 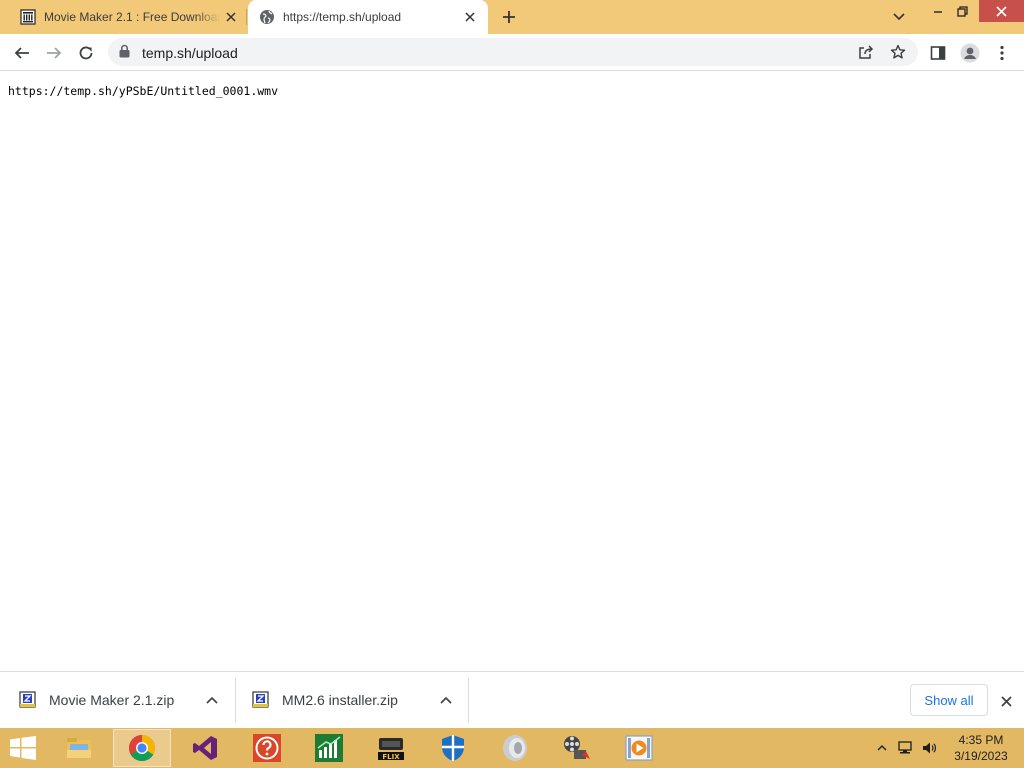 What do you see at coordinates (246, 17) in the screenshot?
I see `tab-separator` at bounding box center [246, 17].